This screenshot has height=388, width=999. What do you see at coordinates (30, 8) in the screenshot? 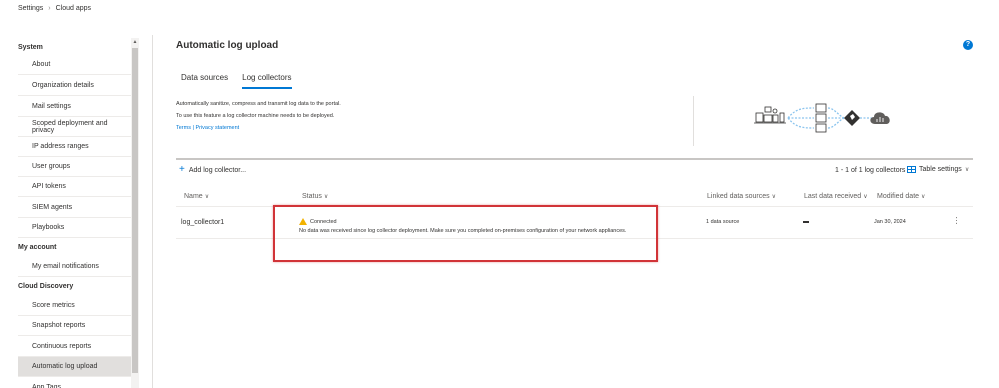
I see `breadcrumb-settings: Settings` at bounding box center [30, 8].